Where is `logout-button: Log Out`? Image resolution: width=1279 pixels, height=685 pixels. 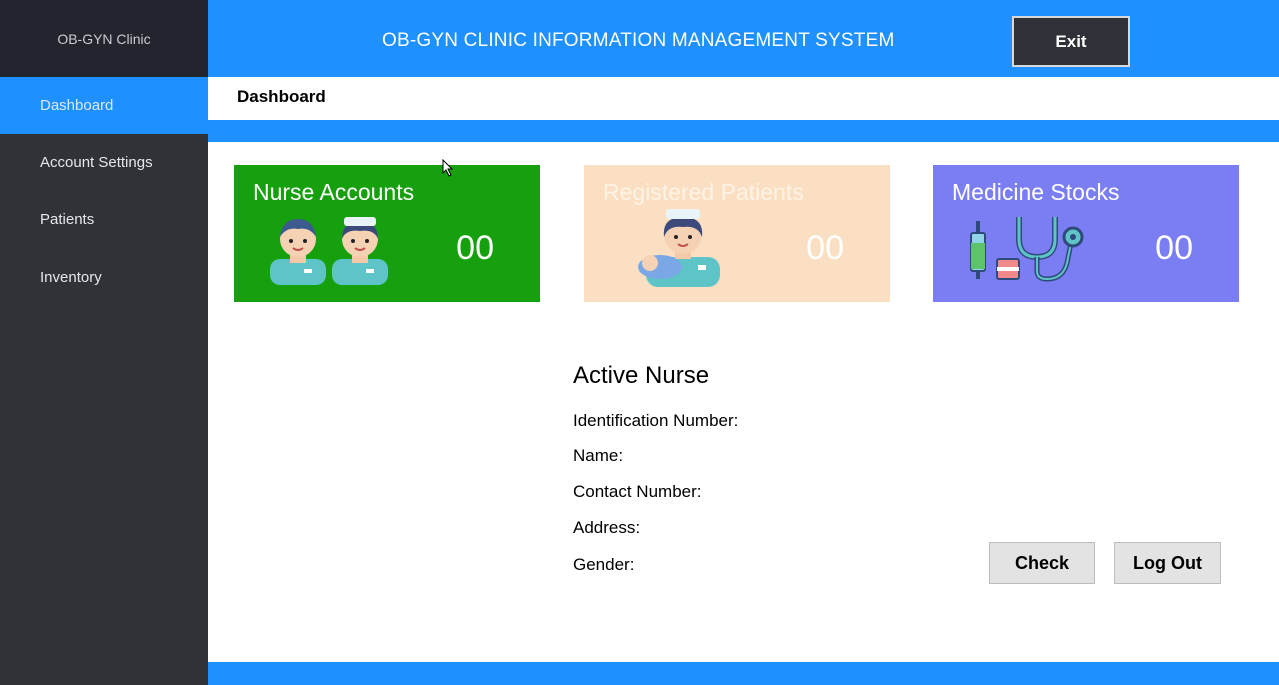
logout-button: Log Out is located at coordinates (1167, 563).